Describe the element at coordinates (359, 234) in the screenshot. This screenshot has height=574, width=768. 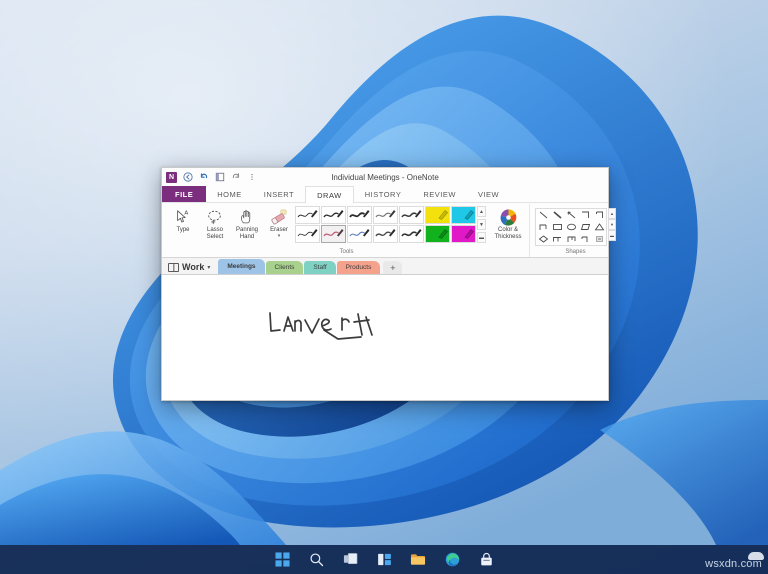
I see `pen-blue` at that location.